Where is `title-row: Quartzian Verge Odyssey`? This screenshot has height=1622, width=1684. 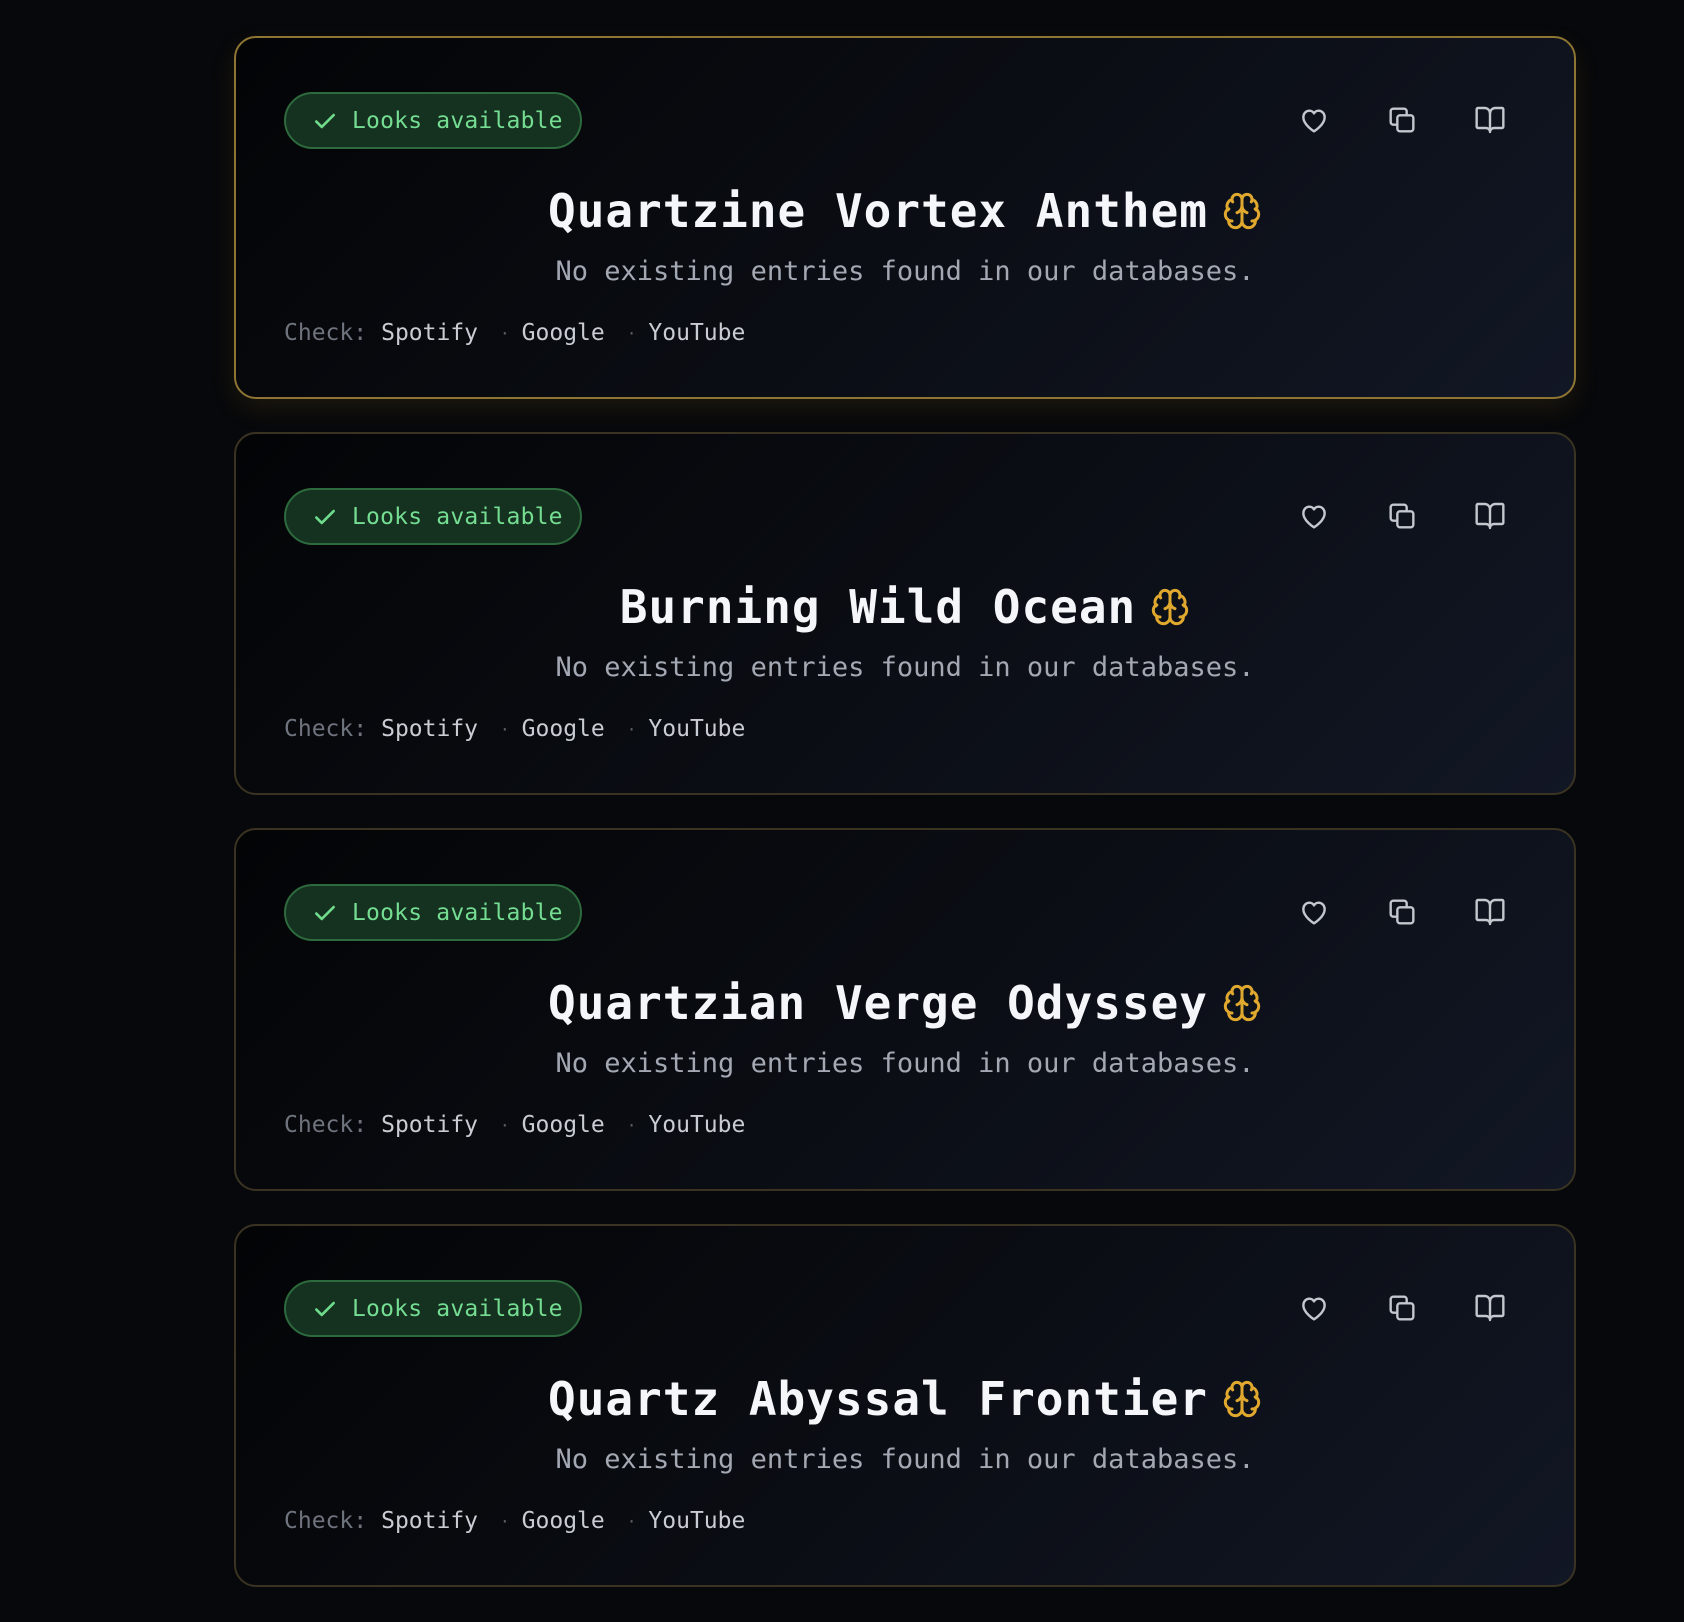
title-row: Quartzian Verge Odyssey is located at coordinates (905, 1003).